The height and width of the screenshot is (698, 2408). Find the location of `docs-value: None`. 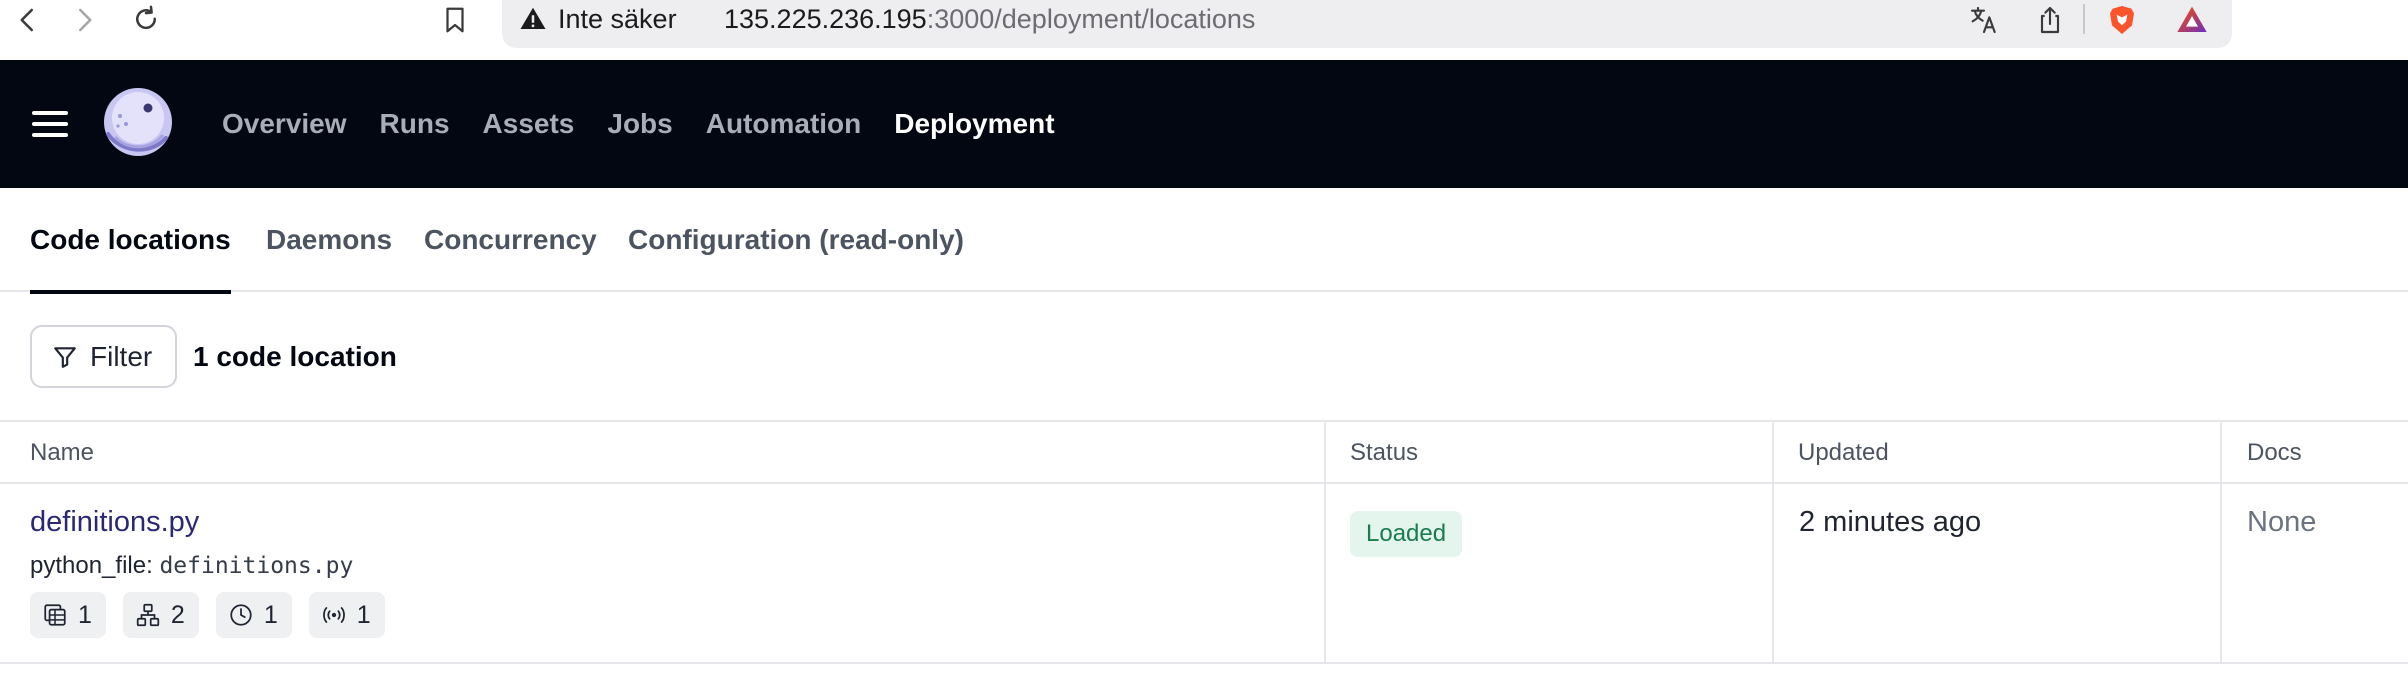

docs-value: None is located at coordinates (2282, 522).